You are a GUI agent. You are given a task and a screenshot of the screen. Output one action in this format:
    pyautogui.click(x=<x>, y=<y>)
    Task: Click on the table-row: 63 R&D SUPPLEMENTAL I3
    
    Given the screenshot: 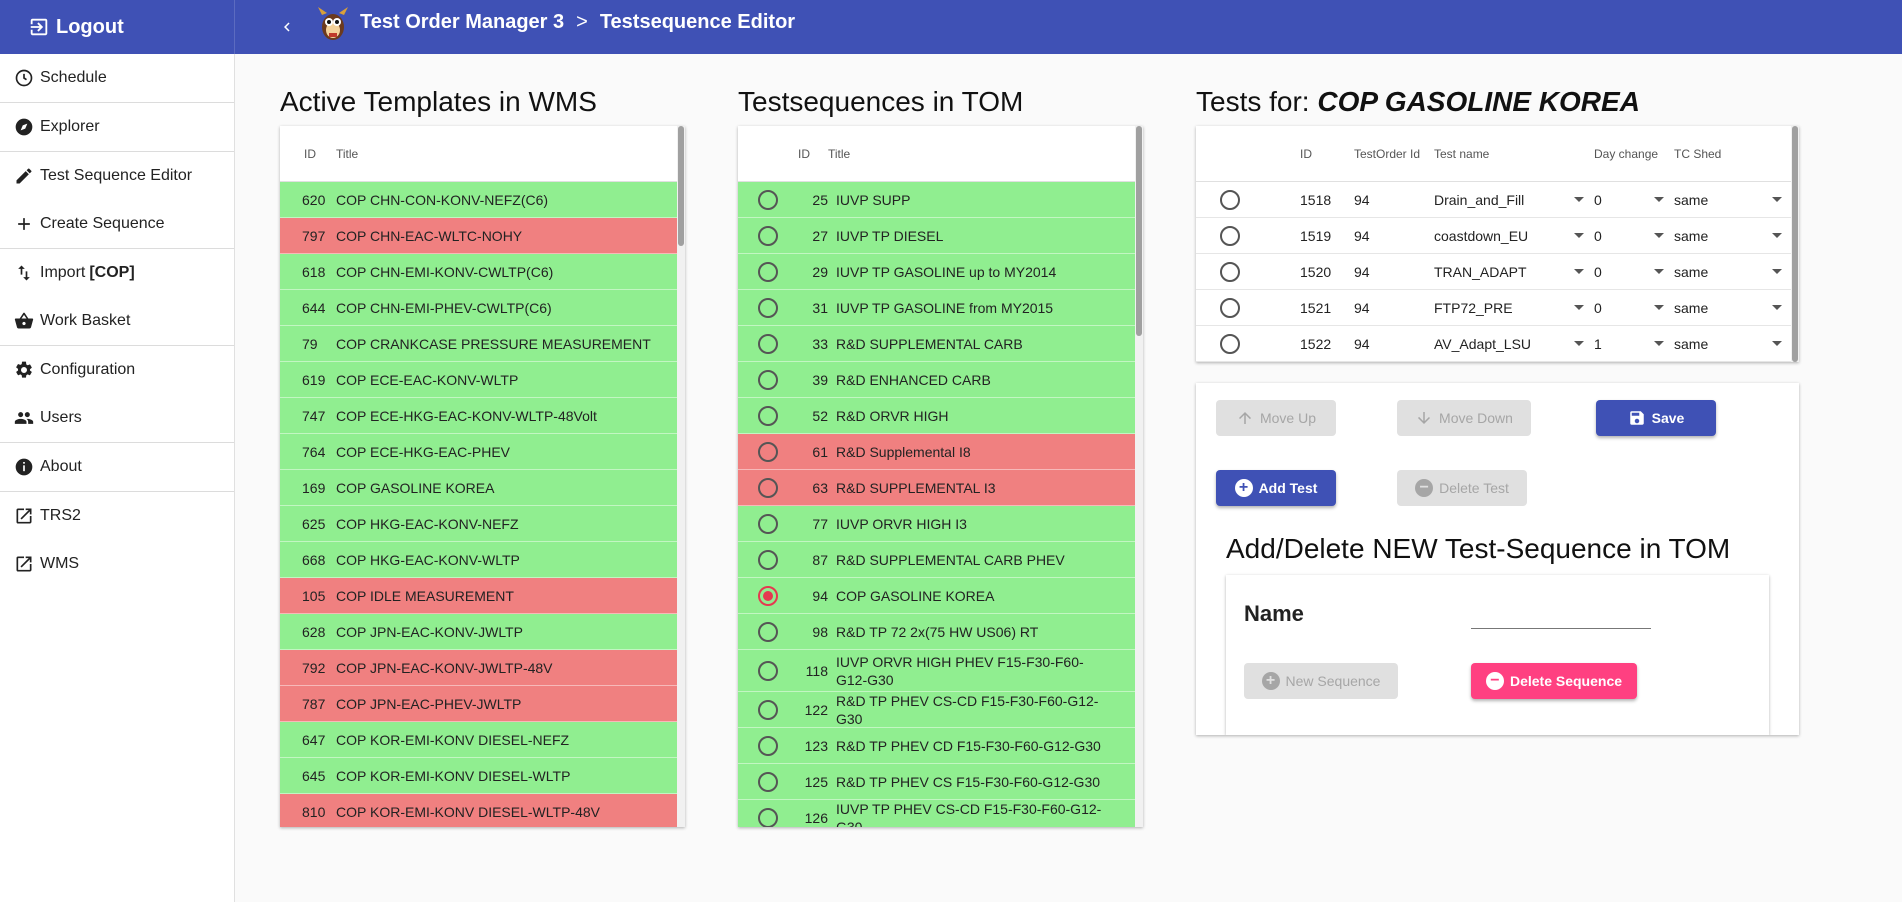 What is the action you would take?
    pyautogui.click(x=940, y=488)
    